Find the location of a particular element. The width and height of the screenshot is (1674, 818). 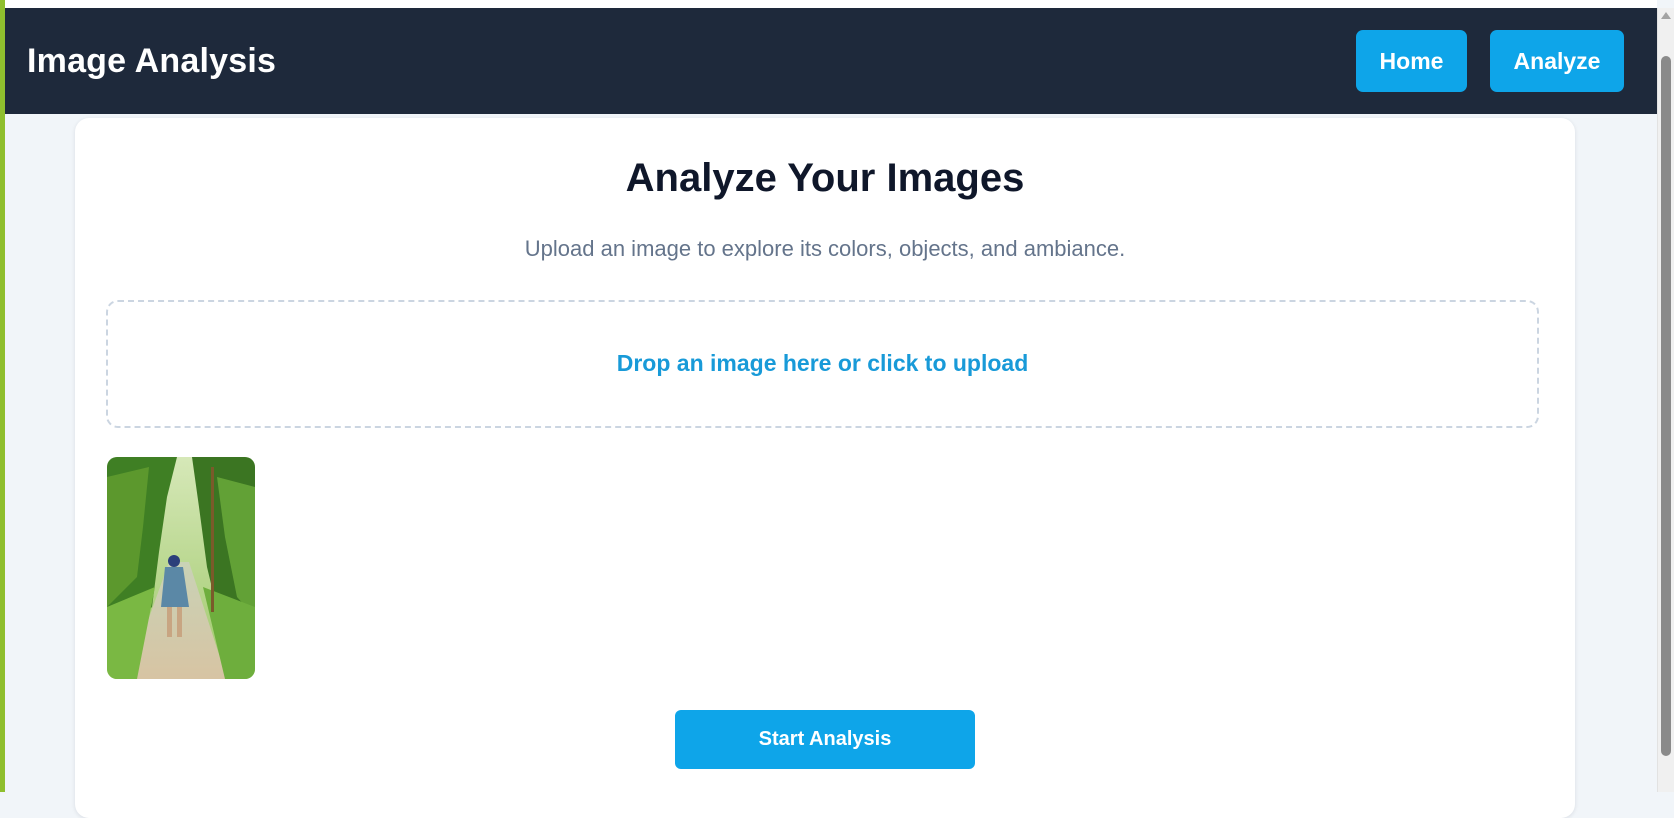

scrollbar-thumb is located at coordinates (1666, 406).